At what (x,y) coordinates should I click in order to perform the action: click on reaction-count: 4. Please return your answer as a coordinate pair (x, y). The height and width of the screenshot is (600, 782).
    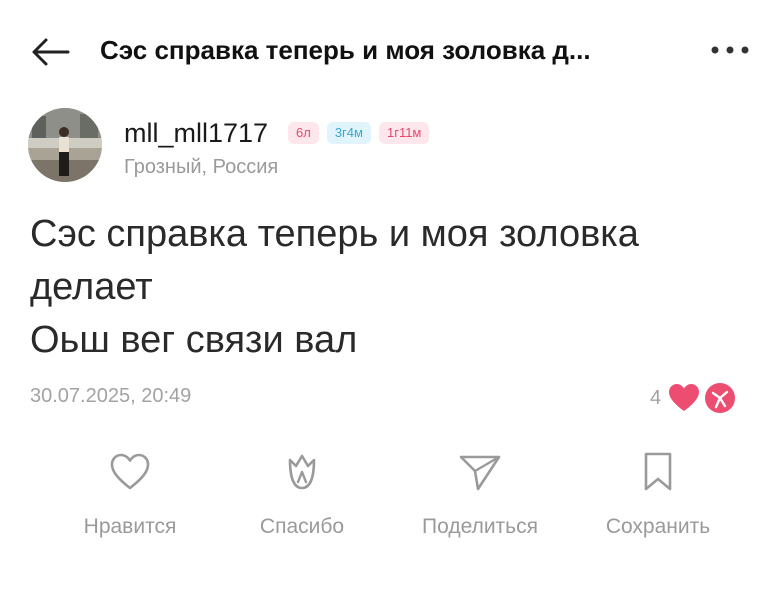
    Looking at the image, I should click on (656, 397).